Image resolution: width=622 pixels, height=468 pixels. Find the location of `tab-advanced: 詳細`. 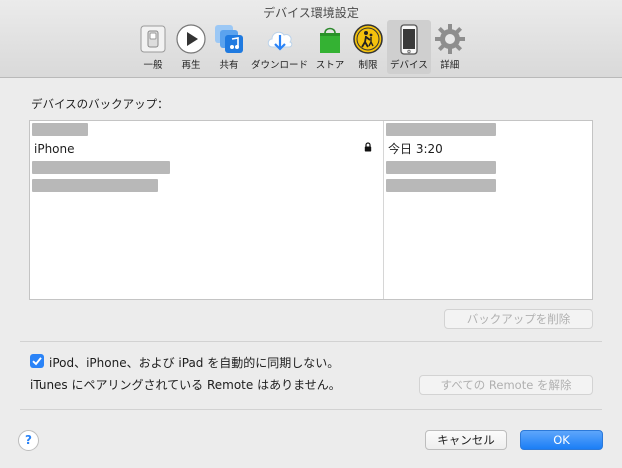

tab-advanced: 詳細 is located at coordinates (450, 47).